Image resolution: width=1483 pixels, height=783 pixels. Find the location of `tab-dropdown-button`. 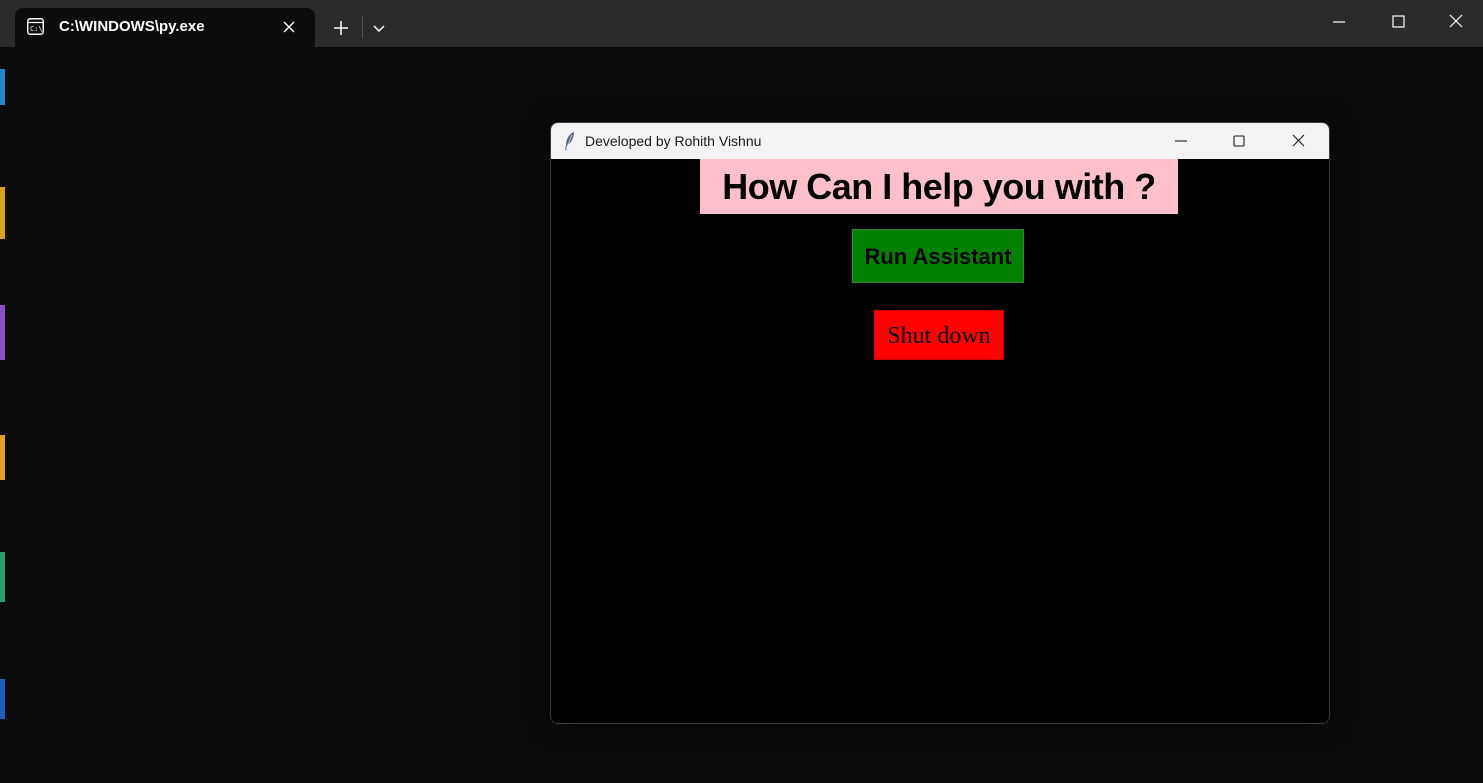

tab-dropdown-button is located at coordinates (379, 28).